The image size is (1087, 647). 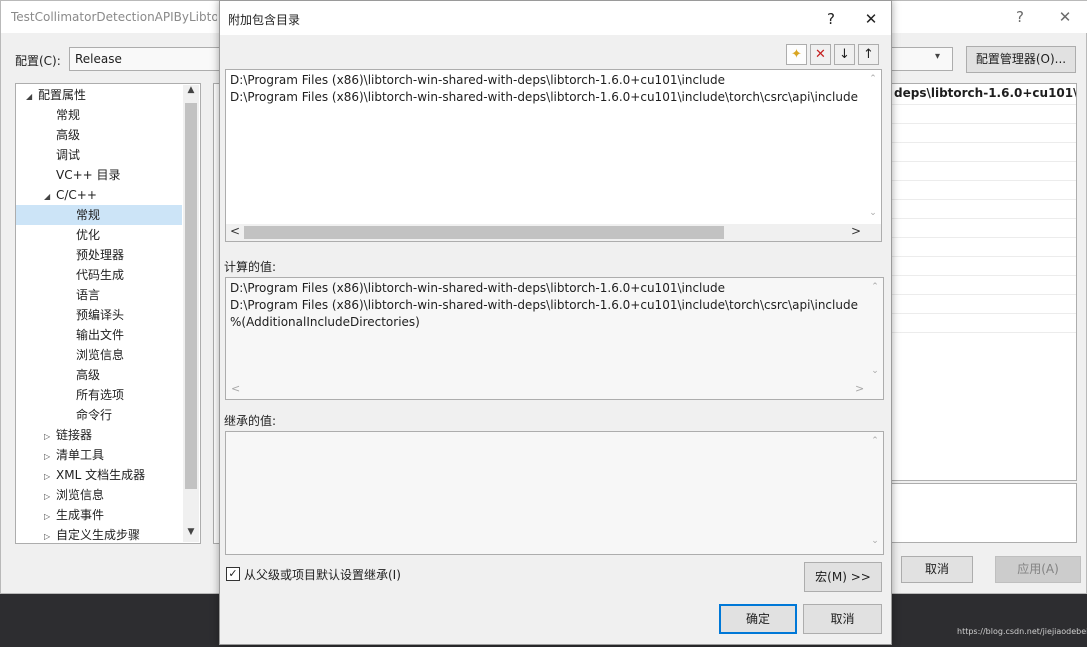 I want to click on tree-item-label: 所有选项, so click(x=100, y=395).